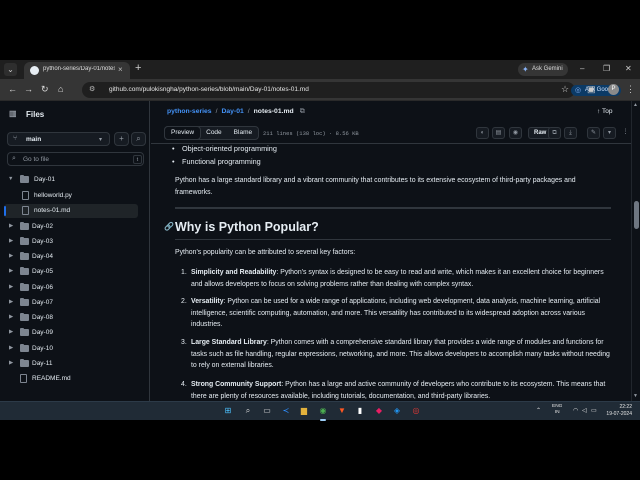 The image size is (640, 480). What do you see at coordinates (71, 349) in the screenshot?
I see `tree-folder-day-10: ▶ Day-10` at bounding box center [71, 349].